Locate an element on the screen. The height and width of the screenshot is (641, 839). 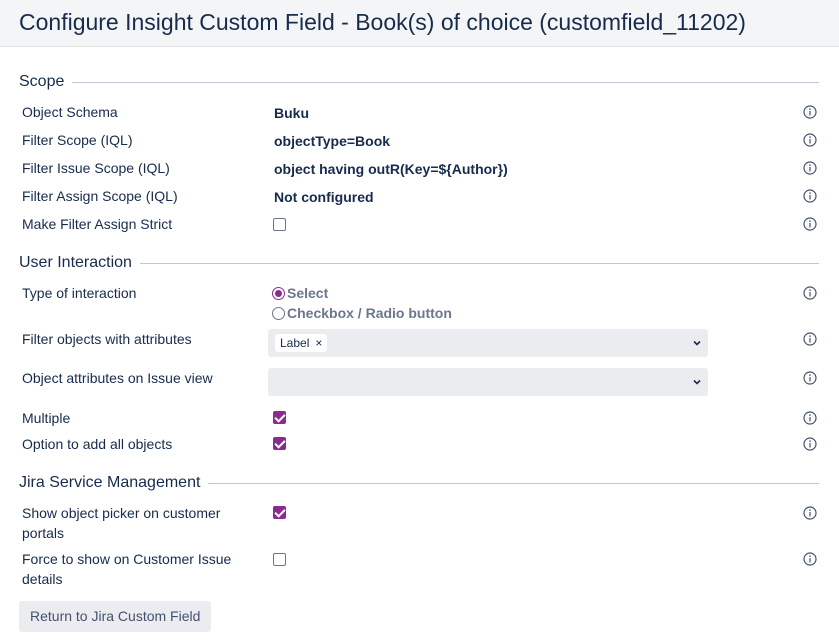
section-title-user-interaction: User Interaction is located at coordinates (79, 263).